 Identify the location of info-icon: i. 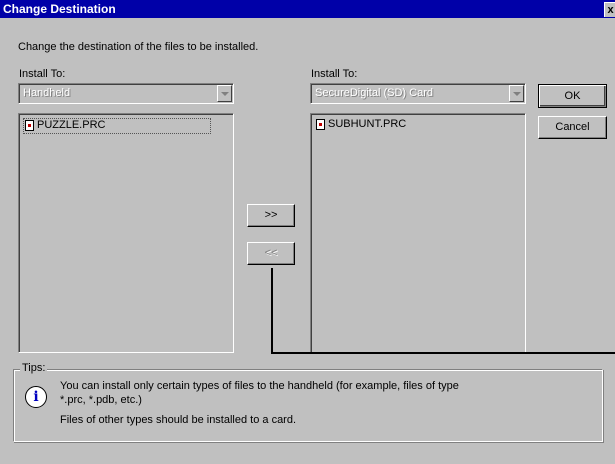
(36, 397).